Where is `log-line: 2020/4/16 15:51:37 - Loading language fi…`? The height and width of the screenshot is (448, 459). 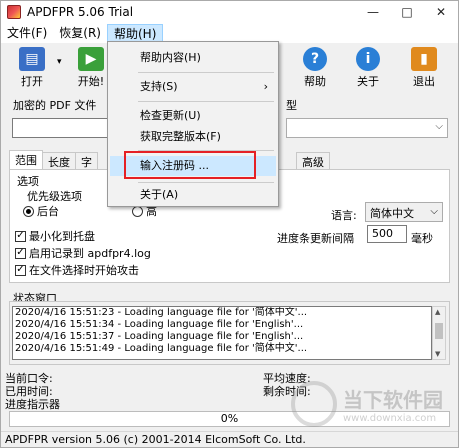
log-line: 2020/4/16 15:51:37 - Loading language fi… is located at coordinates (159, 336).